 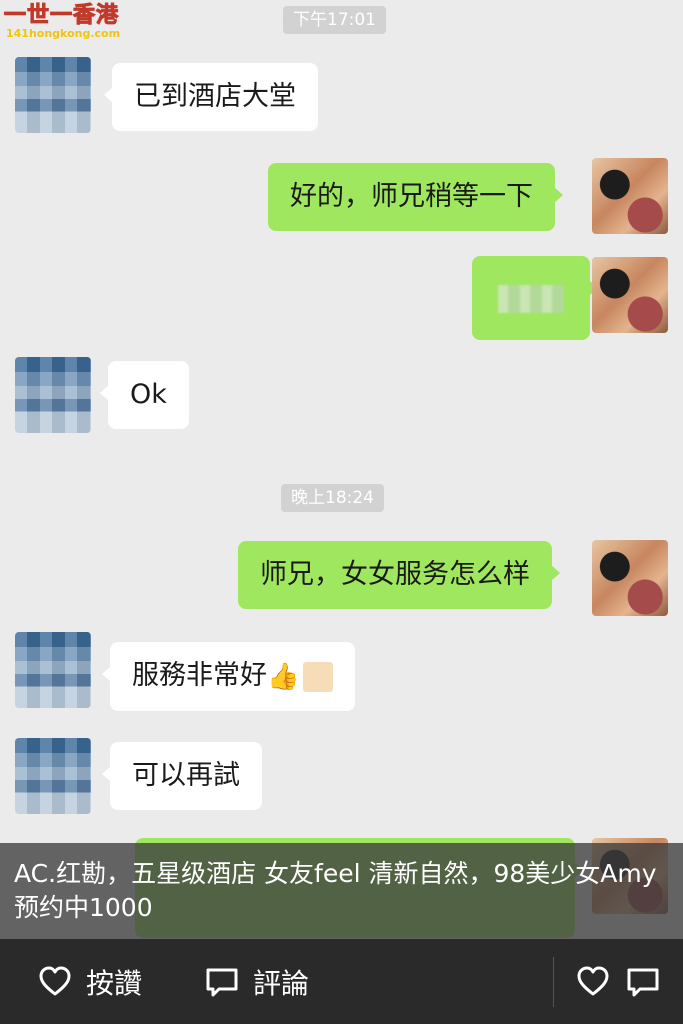 I want to click on like-button: 按讚, so click(x=90, y=981).